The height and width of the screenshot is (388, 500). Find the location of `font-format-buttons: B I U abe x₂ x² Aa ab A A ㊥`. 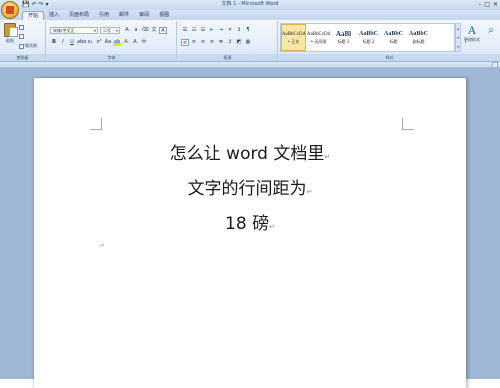

font-format-buttons: B I U abe x₂ x² Aa ab A A ㊥ is located at coordinates (99, 42).